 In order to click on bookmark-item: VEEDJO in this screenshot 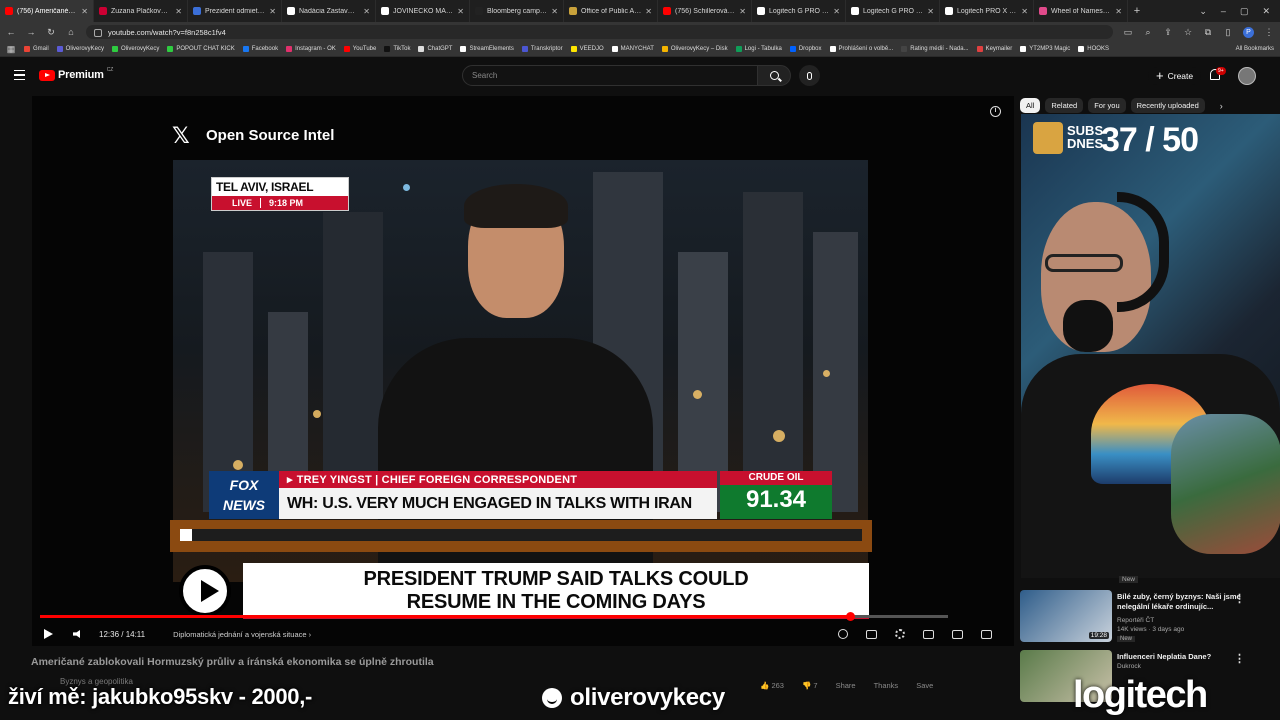, I will do `click(587, 49)`.